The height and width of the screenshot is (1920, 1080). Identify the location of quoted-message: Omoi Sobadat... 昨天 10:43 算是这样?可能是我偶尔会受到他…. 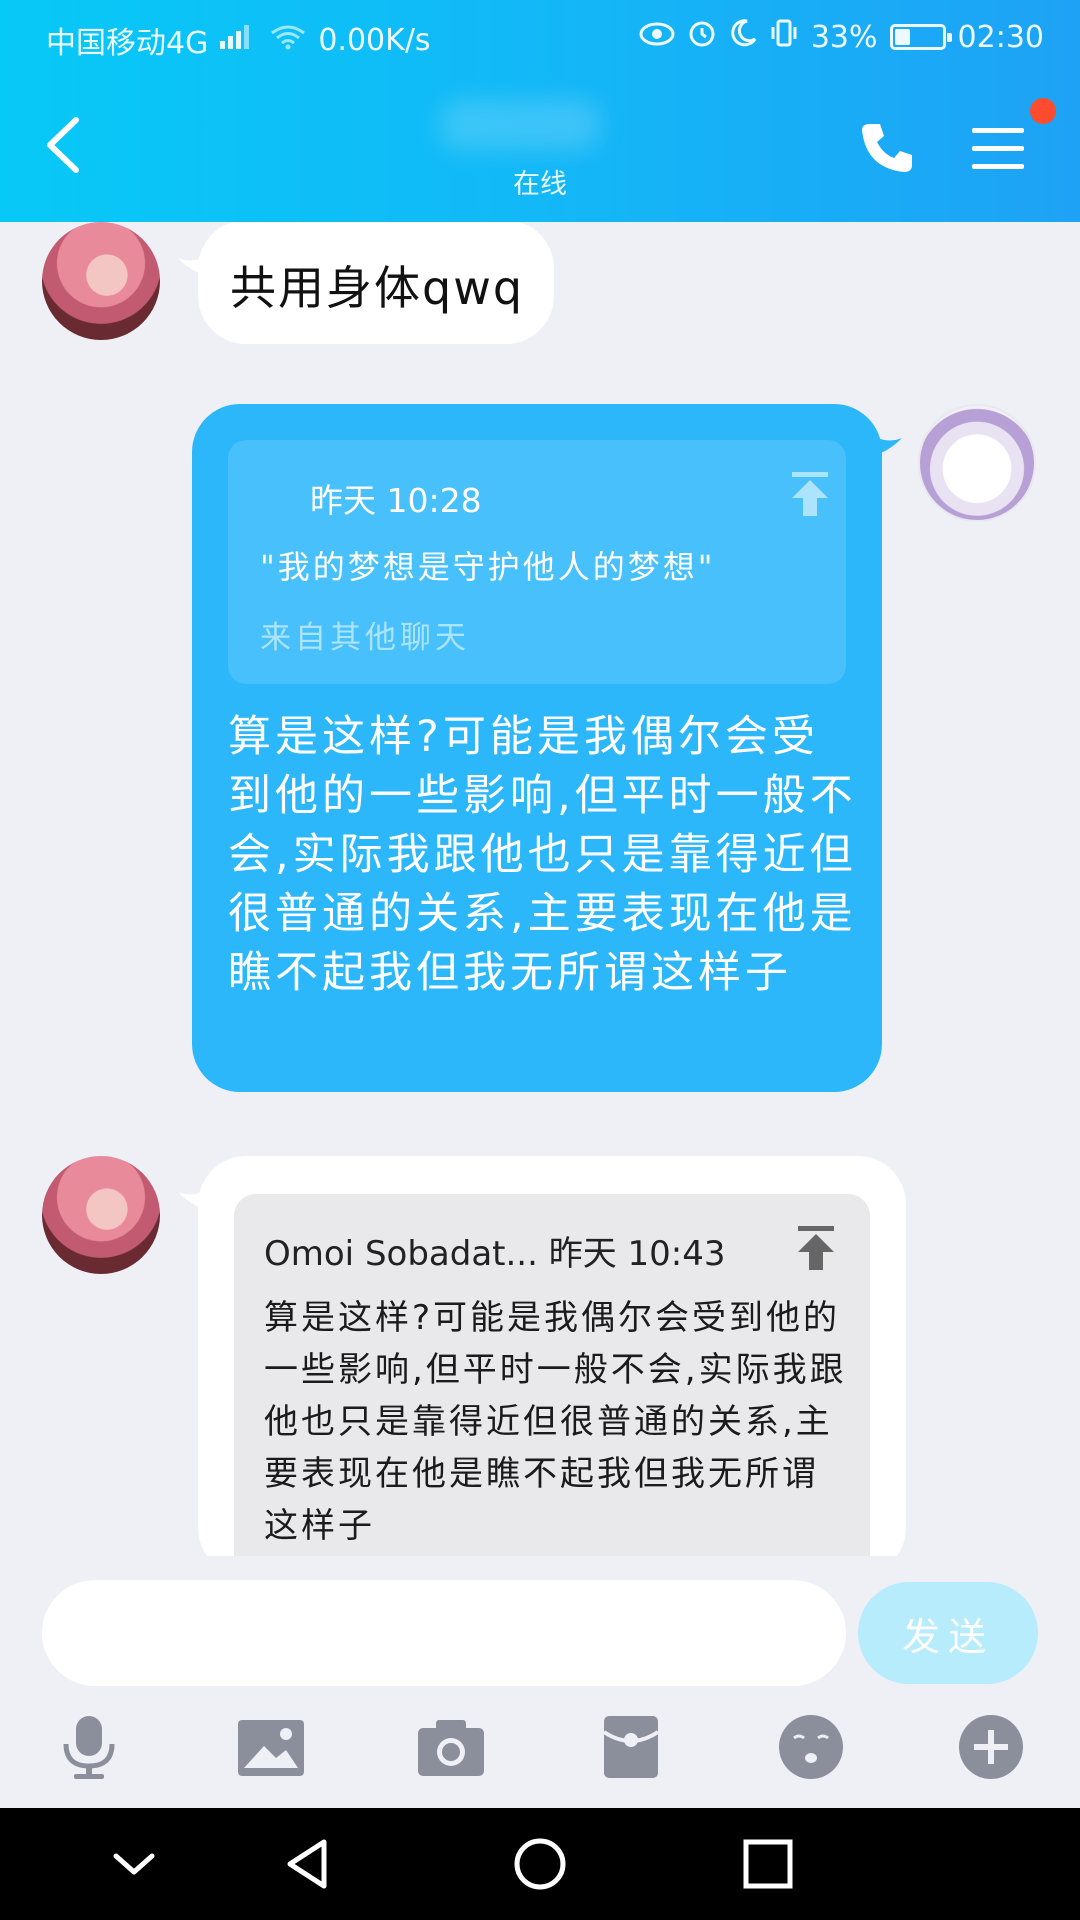
(552, 1375).